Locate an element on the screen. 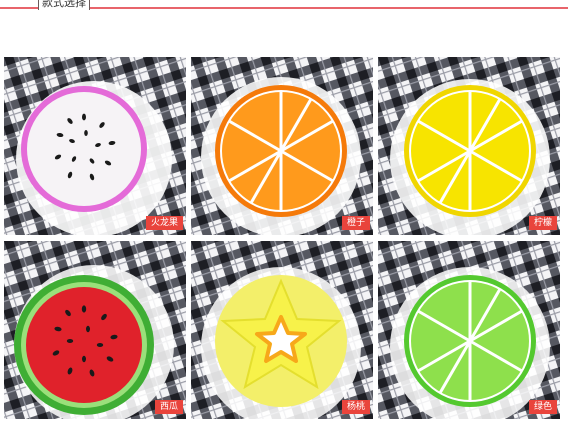 This screenshot has height=421, width=568. style-option-lime: 绿色 is located at coordinates (469, 330).